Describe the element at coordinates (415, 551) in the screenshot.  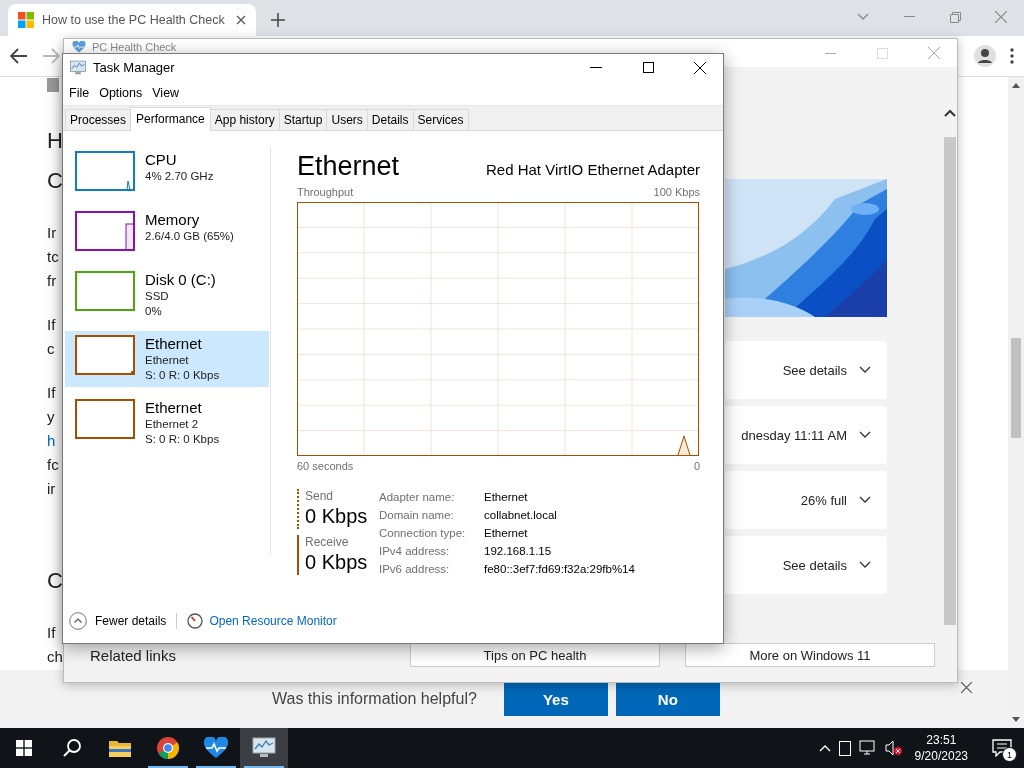
I see `property-label: IPv4 address:` at that location.